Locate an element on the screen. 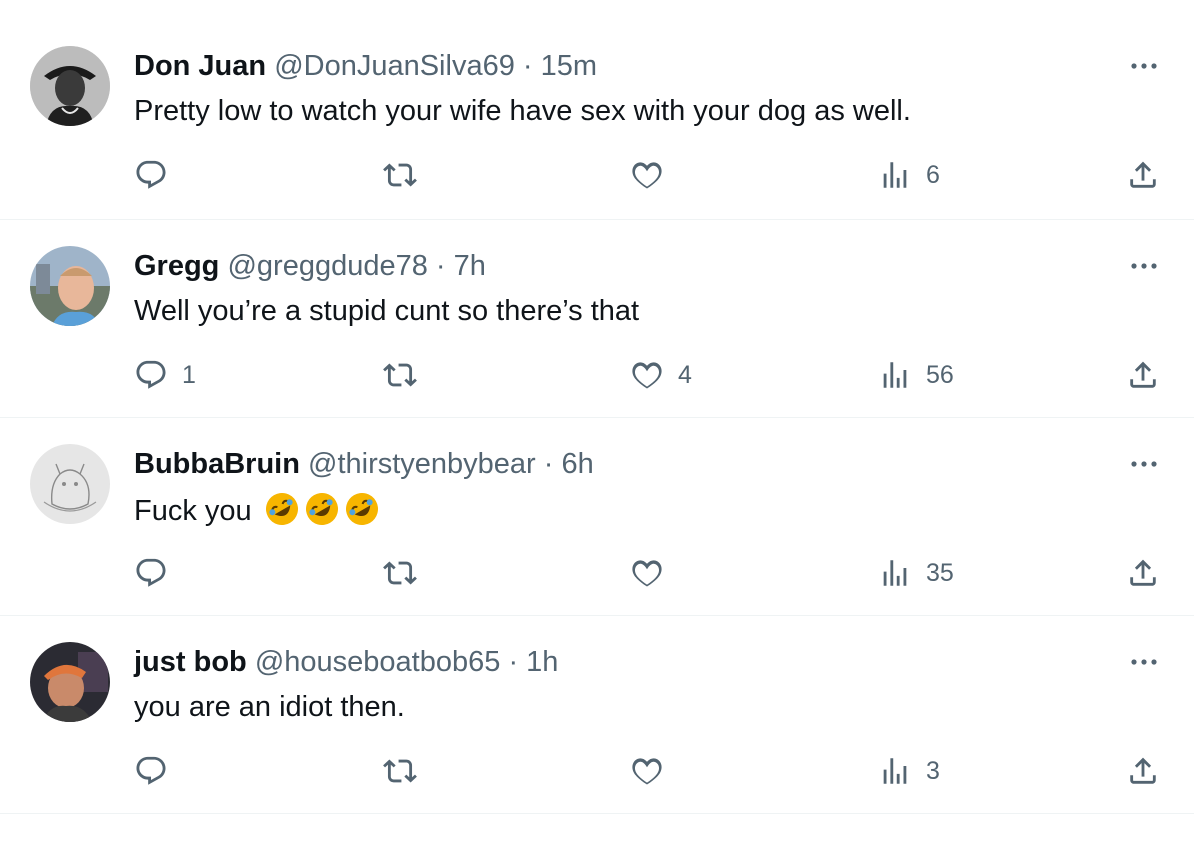  timestamp: 1h is located at coordinates (542, 662).